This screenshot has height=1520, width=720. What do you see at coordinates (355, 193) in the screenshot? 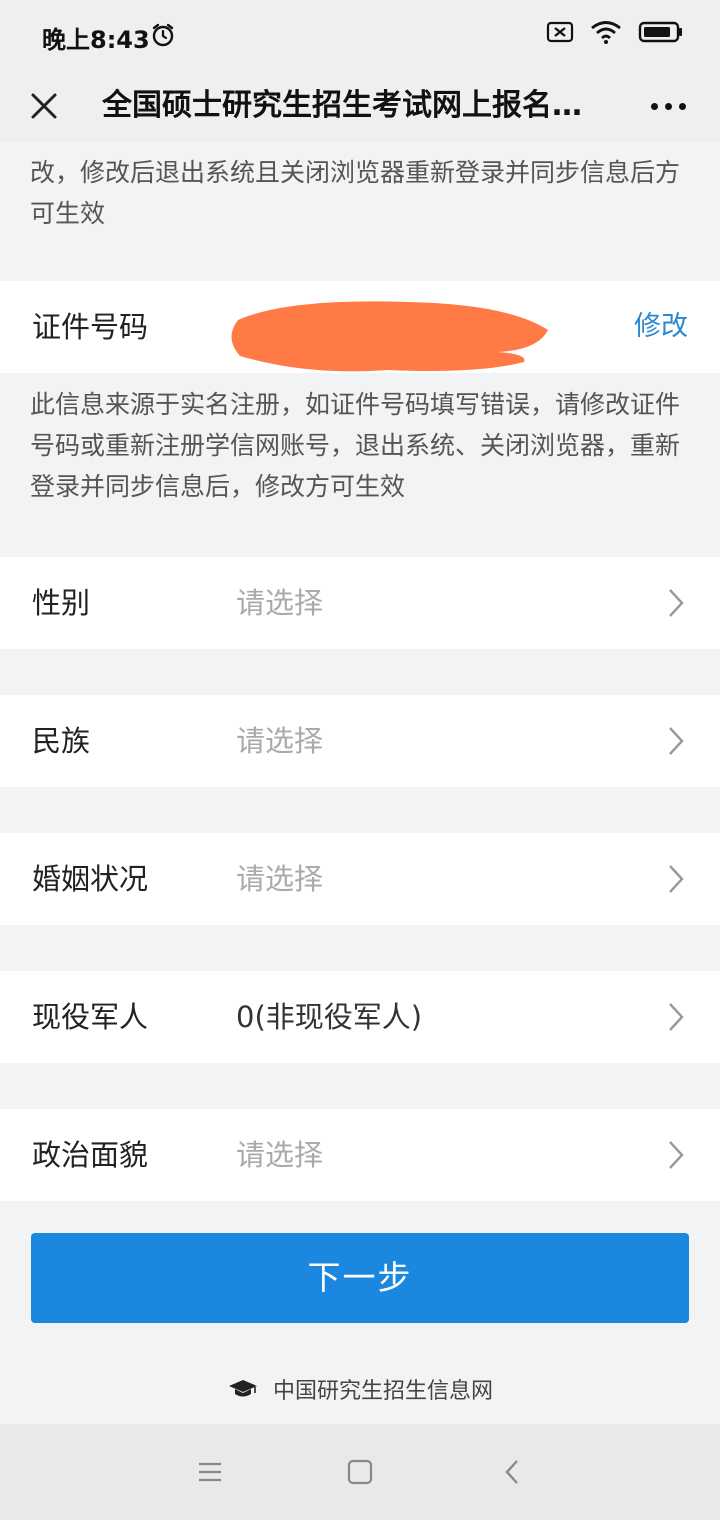
I see `info-note: 改，修改后退出系统且关闭浏览器重新登录并同步信息后方可生效` at bounding box center [355, 193].